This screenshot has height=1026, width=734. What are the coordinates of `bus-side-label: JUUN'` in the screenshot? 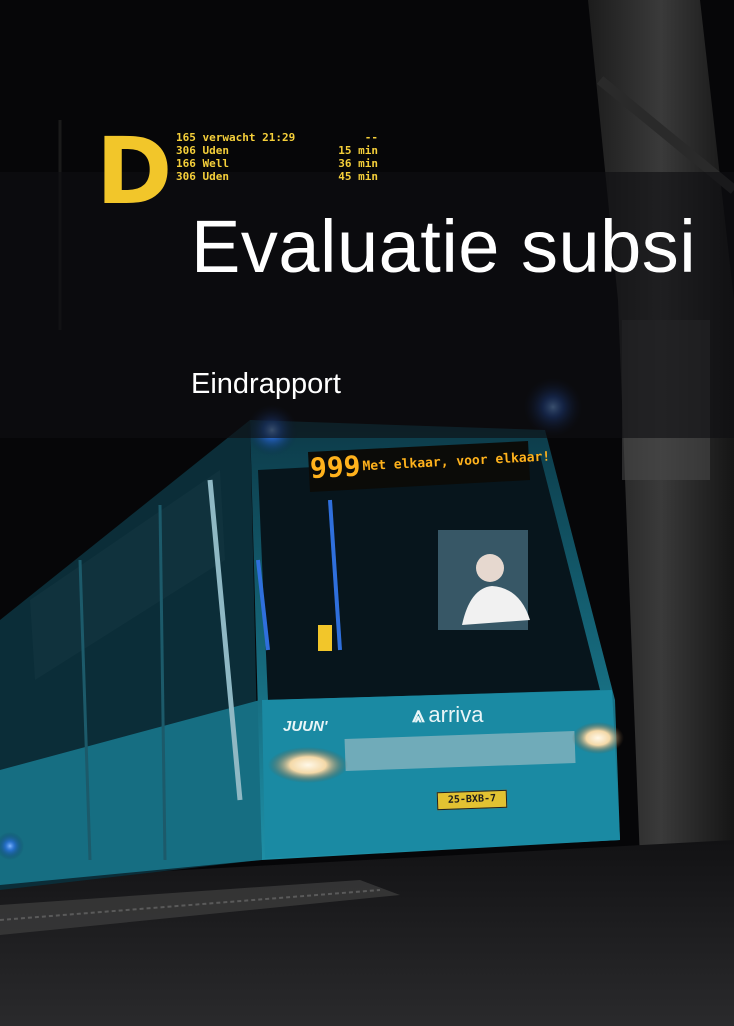 It's located at (305, 726).